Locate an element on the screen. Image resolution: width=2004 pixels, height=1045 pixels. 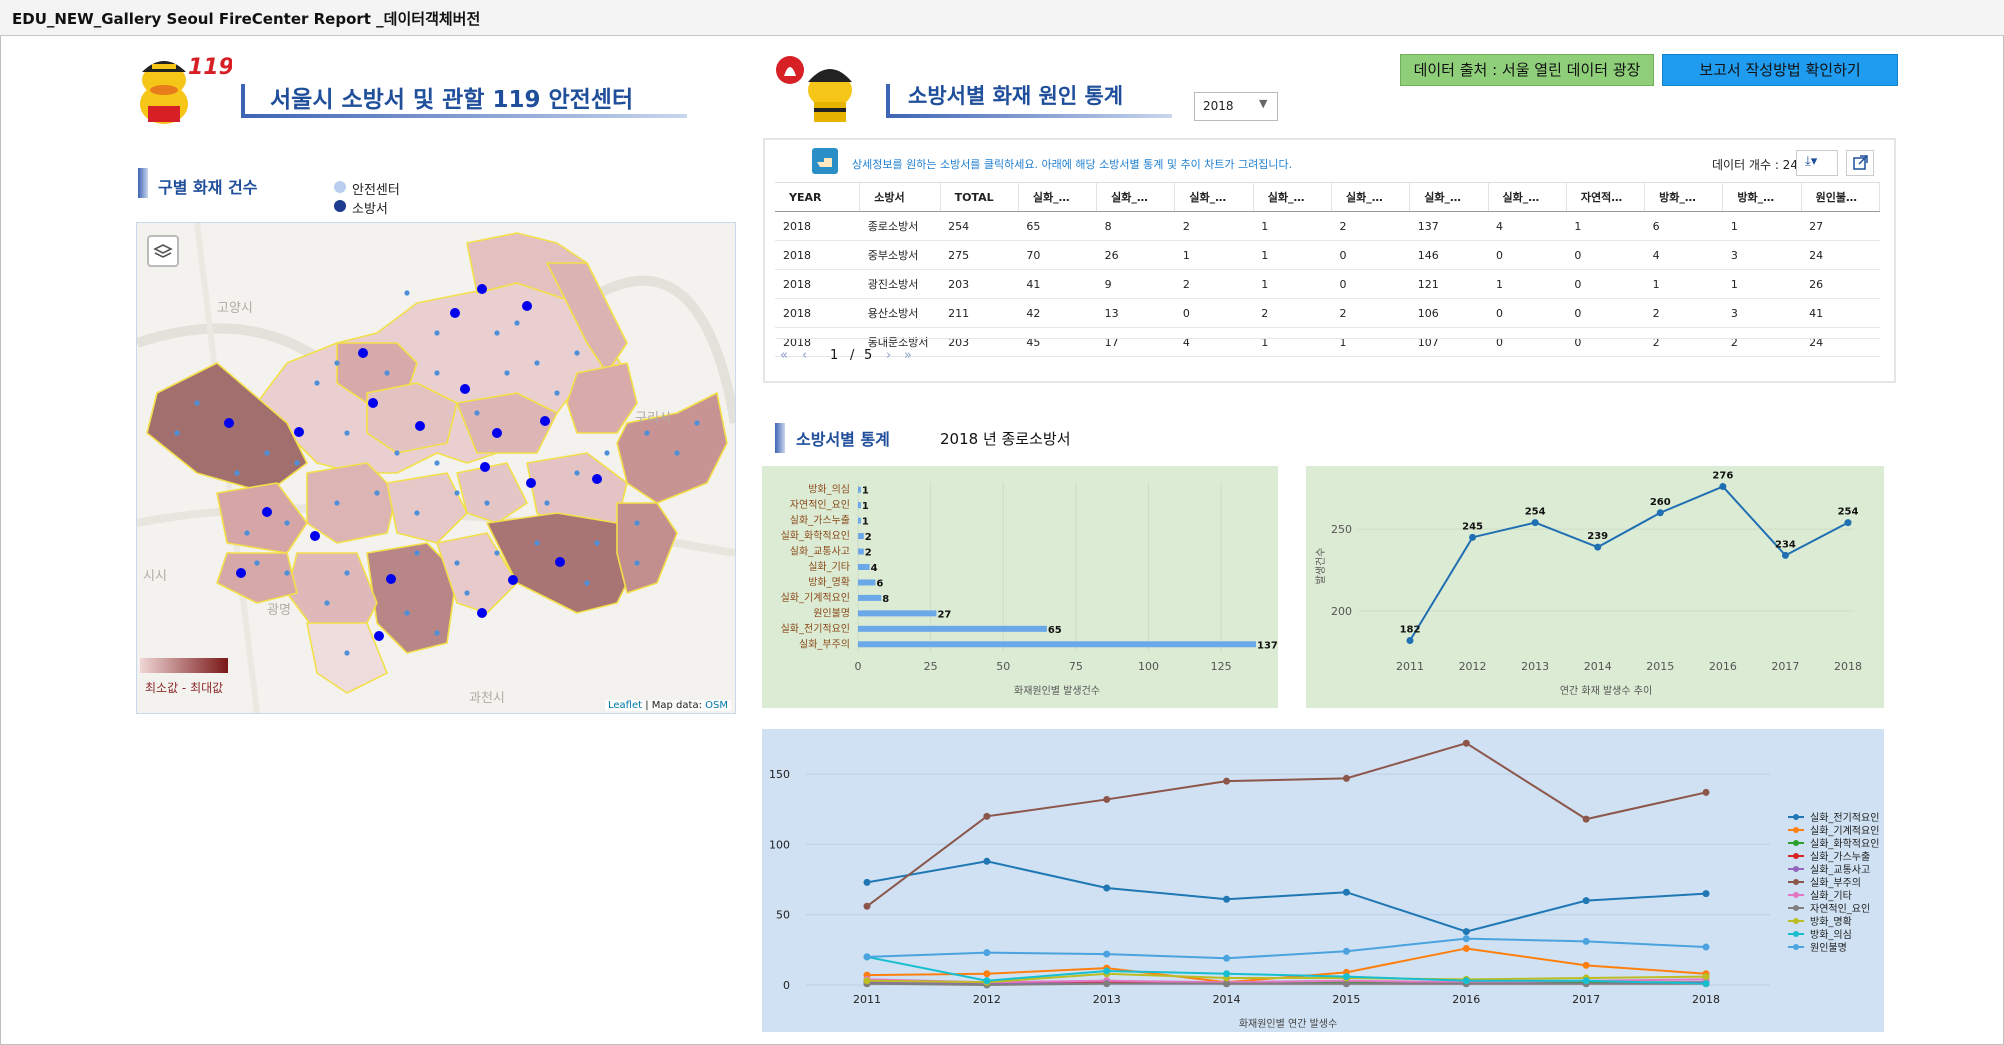
table-cell: 중부소방서 is located at coordinates (900, 255).